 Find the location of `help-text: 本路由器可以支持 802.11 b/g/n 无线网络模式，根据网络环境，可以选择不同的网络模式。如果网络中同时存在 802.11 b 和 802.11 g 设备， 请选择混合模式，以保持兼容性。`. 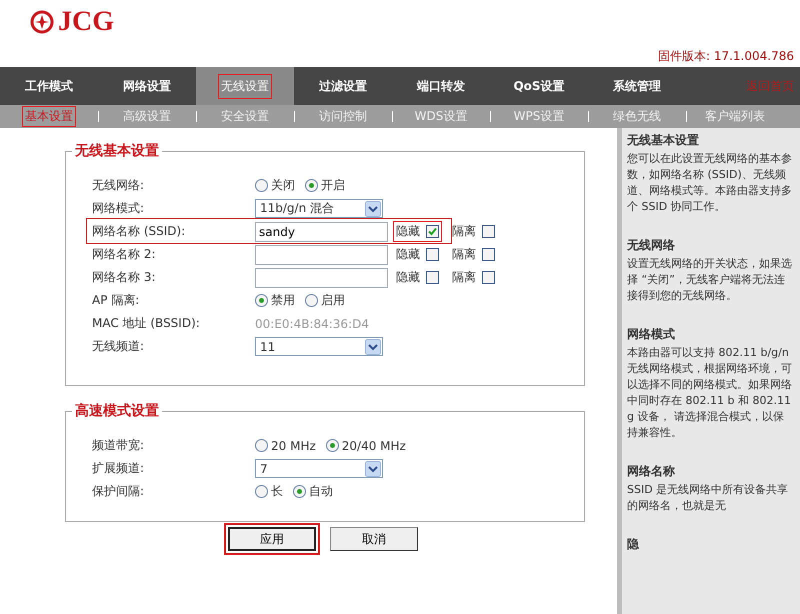

help-text: 本路由器可以支持 802.11 b/g/n 无线网络模式，根据网络环境，可以选择不同的网络模式。如果网络中同时存在 802.11 b 和 802.11 g 设备， 请选择混合模式，以保持兼容性。 is located at coordinates (710, 393).